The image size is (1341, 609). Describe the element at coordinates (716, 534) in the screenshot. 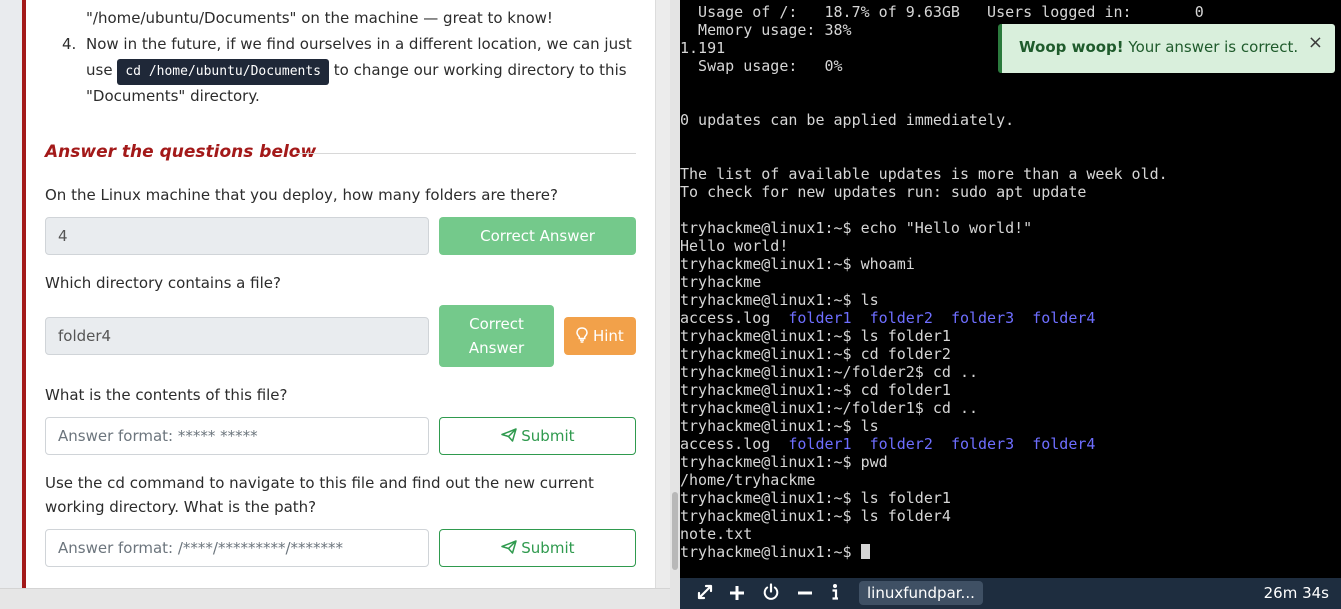

I see `terminal-line: note.txt` at that location.